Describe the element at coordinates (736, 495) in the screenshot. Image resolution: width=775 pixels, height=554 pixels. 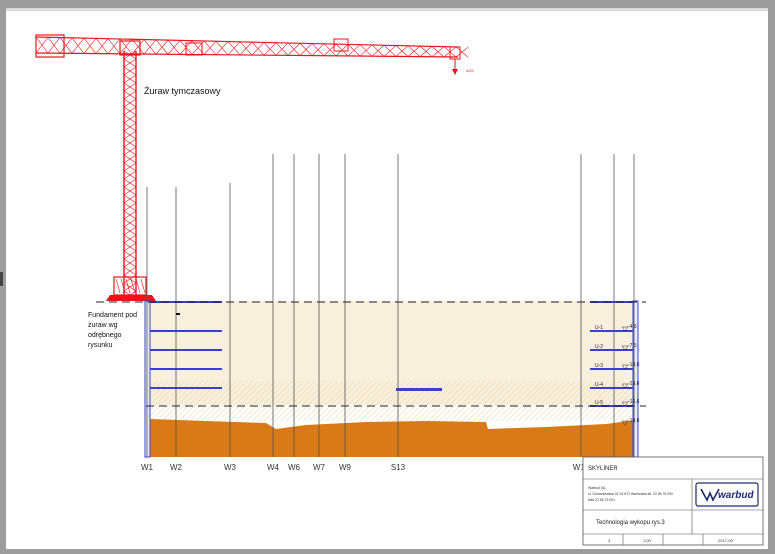
I see `logo-text: warbud` at that location.